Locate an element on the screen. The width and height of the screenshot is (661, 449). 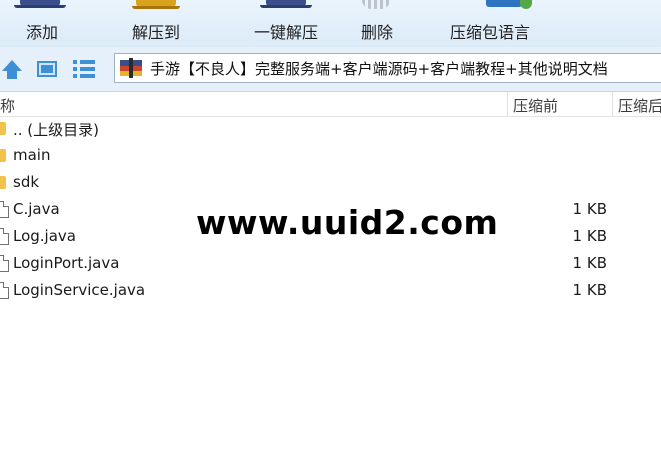
watermark-text: www.uuid2.com is located at coordinates (347, 222).